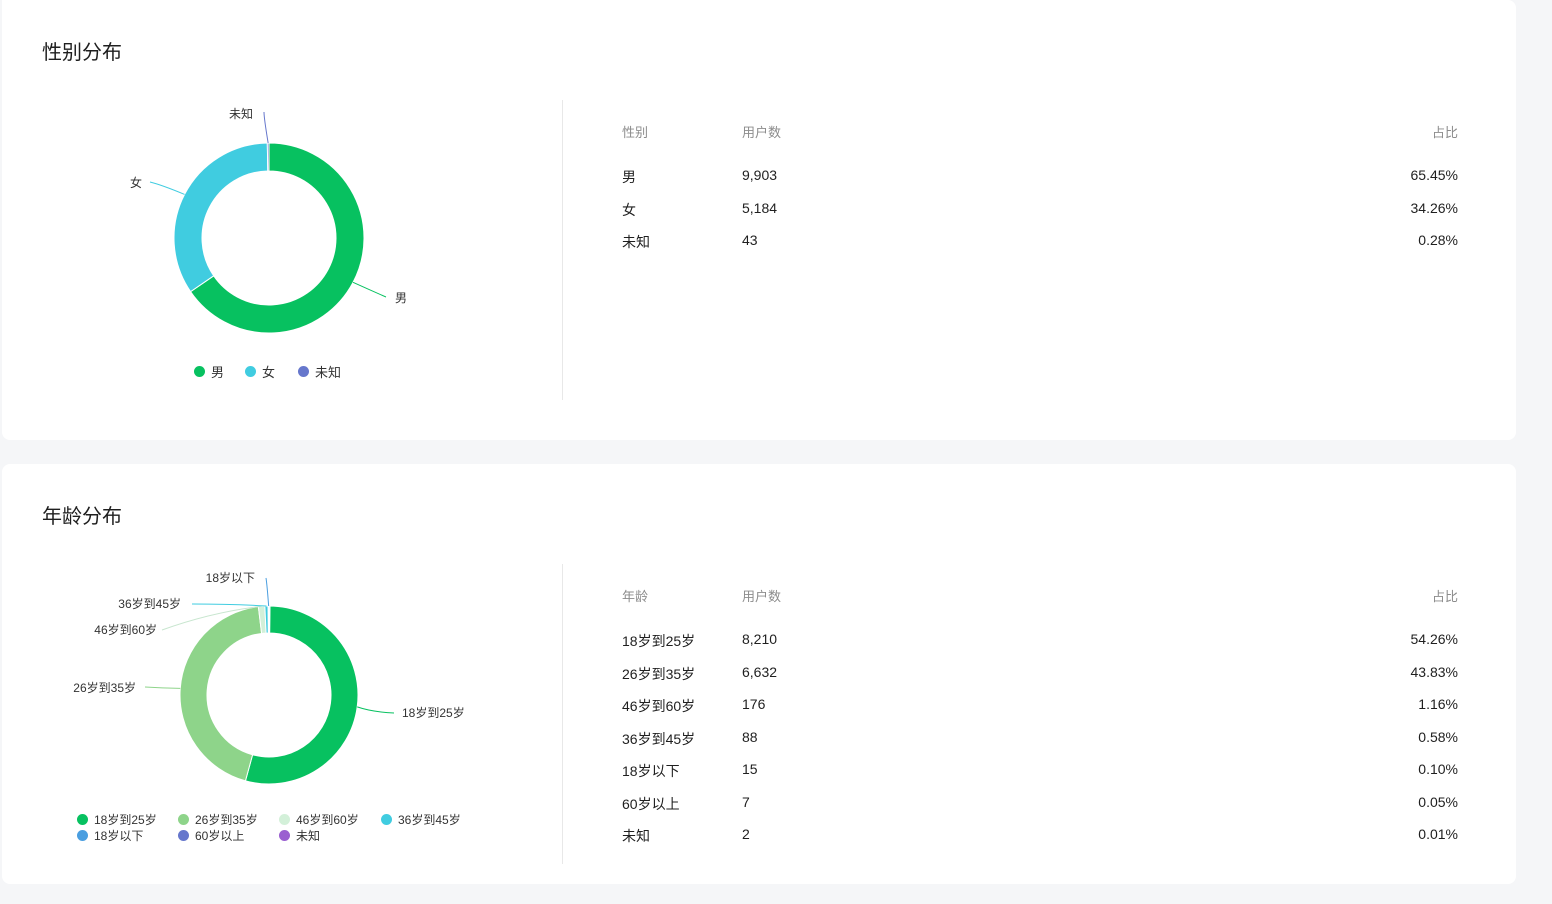 This screenshot has height=904, width=1552. I want to click on age-cell: 7, so click(746, 801).